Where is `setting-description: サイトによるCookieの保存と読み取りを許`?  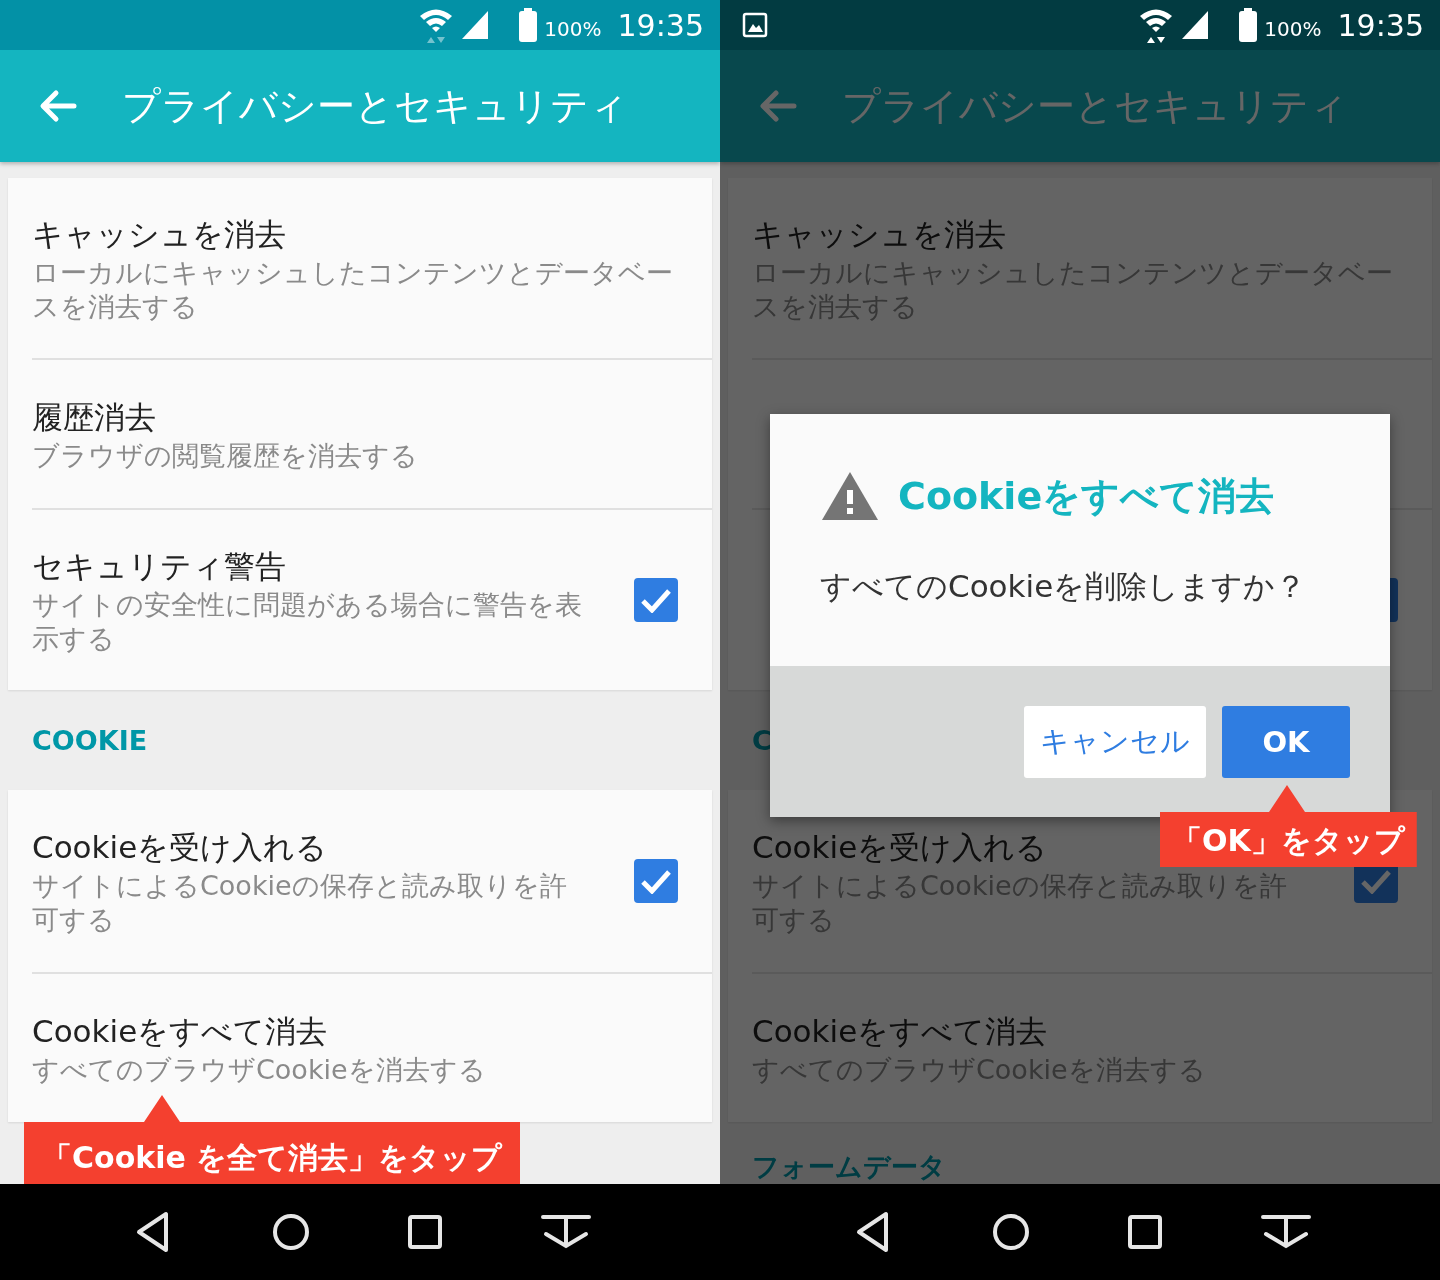
setting-description: サイトによるCookieの保存と読み取りを許 is located at coordinates (299, 886).